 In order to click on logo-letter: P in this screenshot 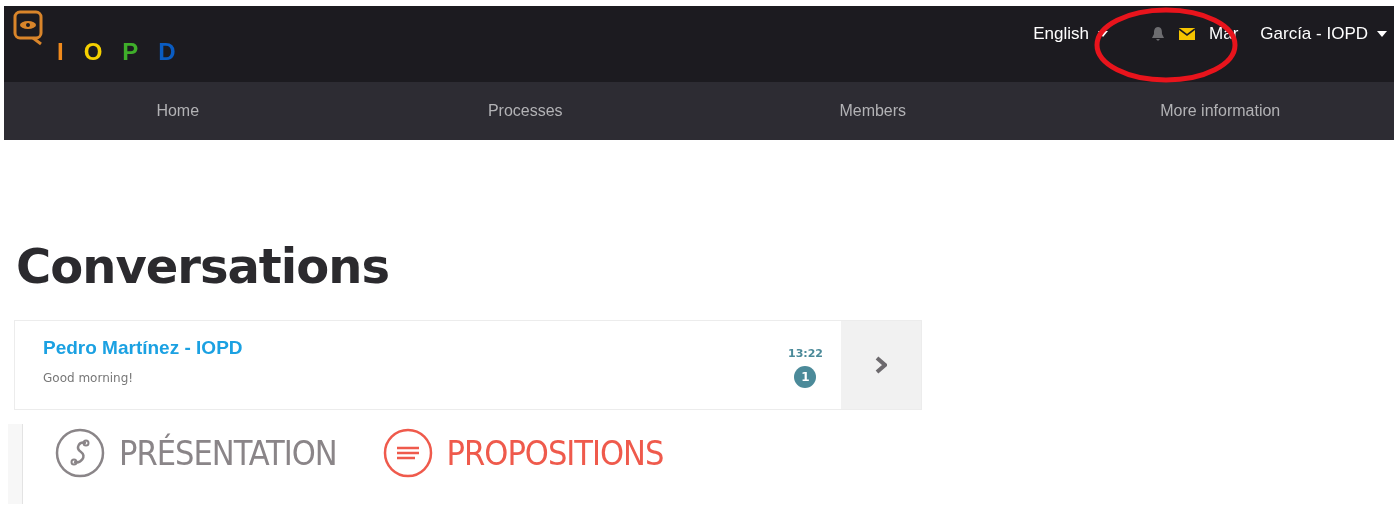, I will do `click(130, 52)`.